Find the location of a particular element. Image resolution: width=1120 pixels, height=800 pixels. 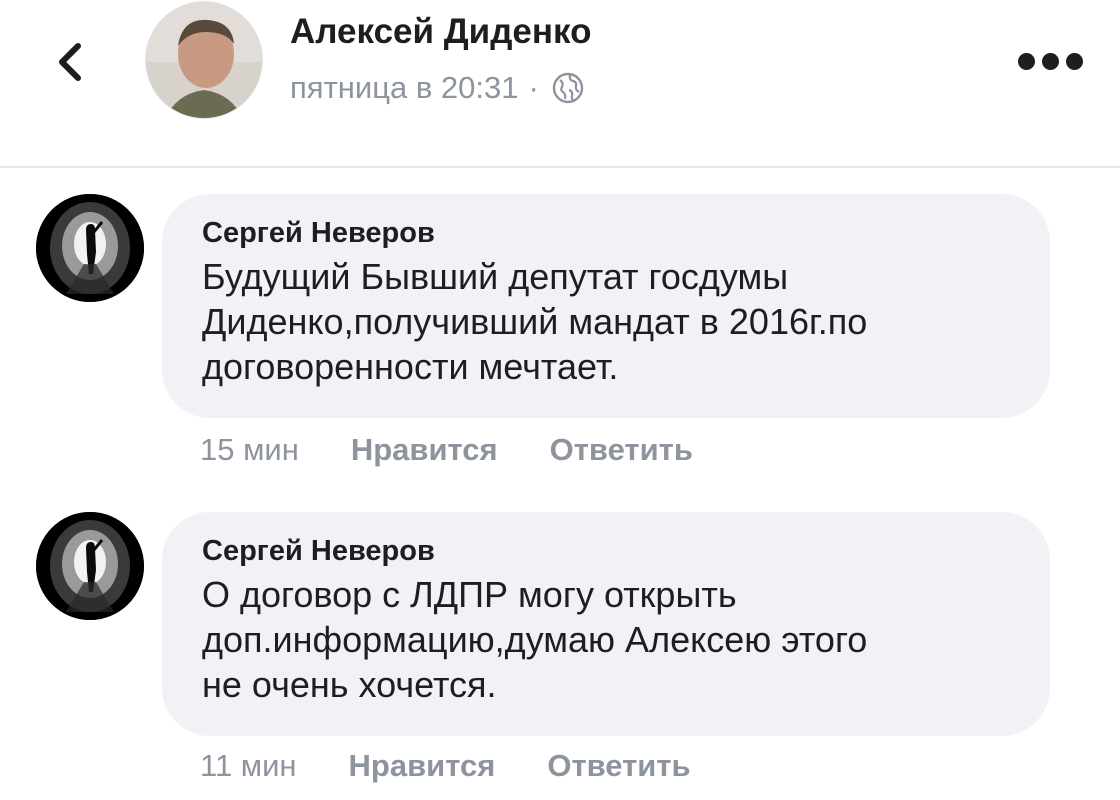

globe-icon is located at coordinates (568, 88).